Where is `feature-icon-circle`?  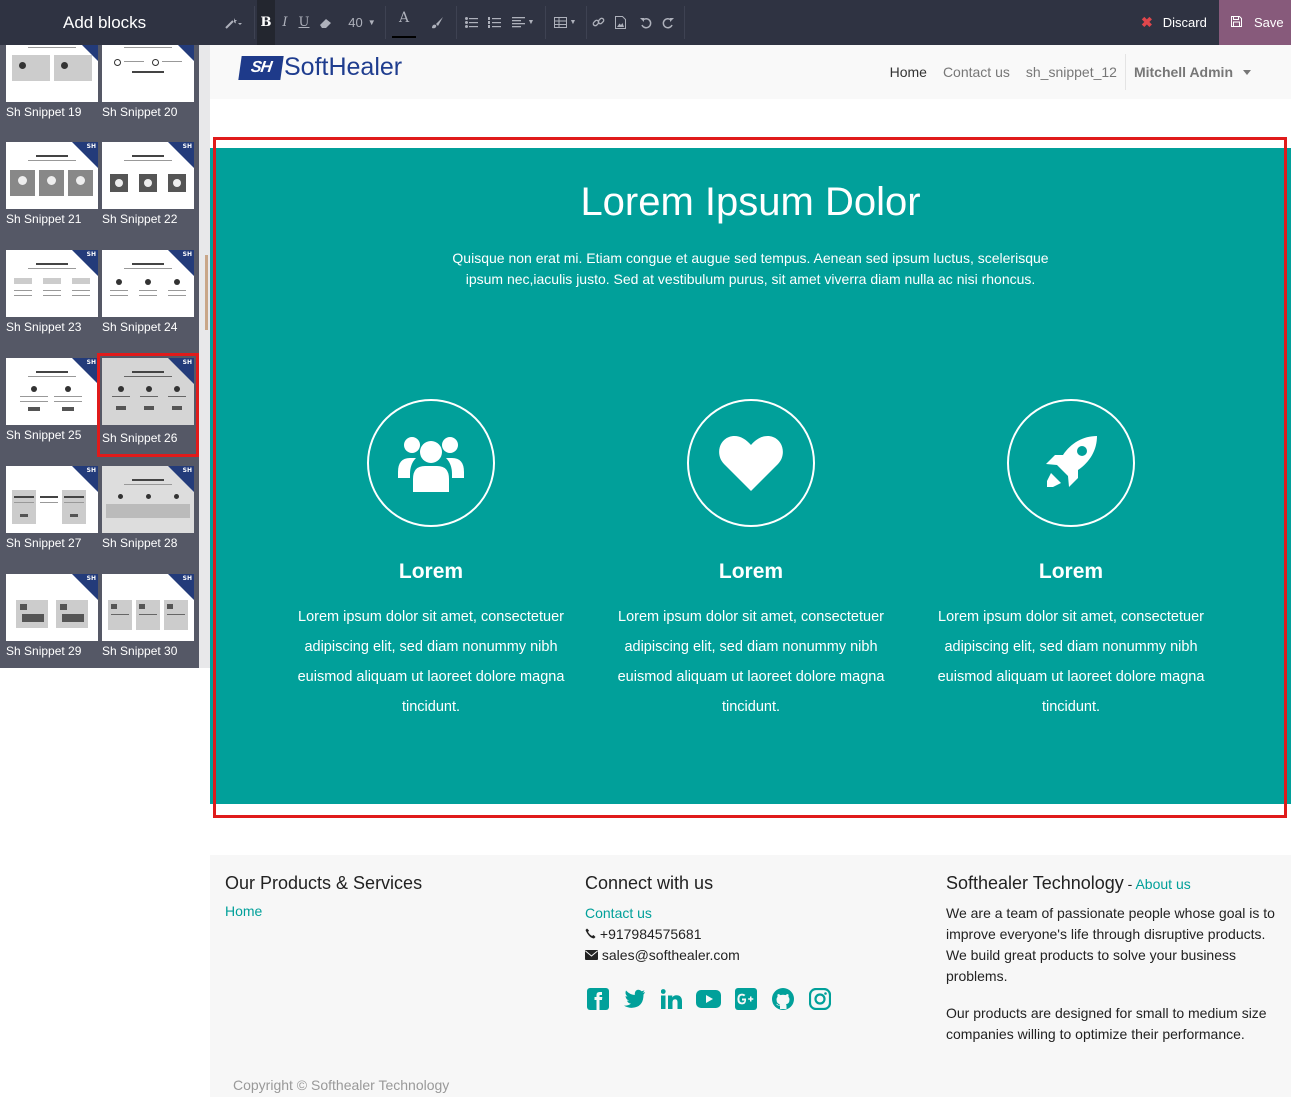
feature-icon-circle is located at coordinates (1071, 463).